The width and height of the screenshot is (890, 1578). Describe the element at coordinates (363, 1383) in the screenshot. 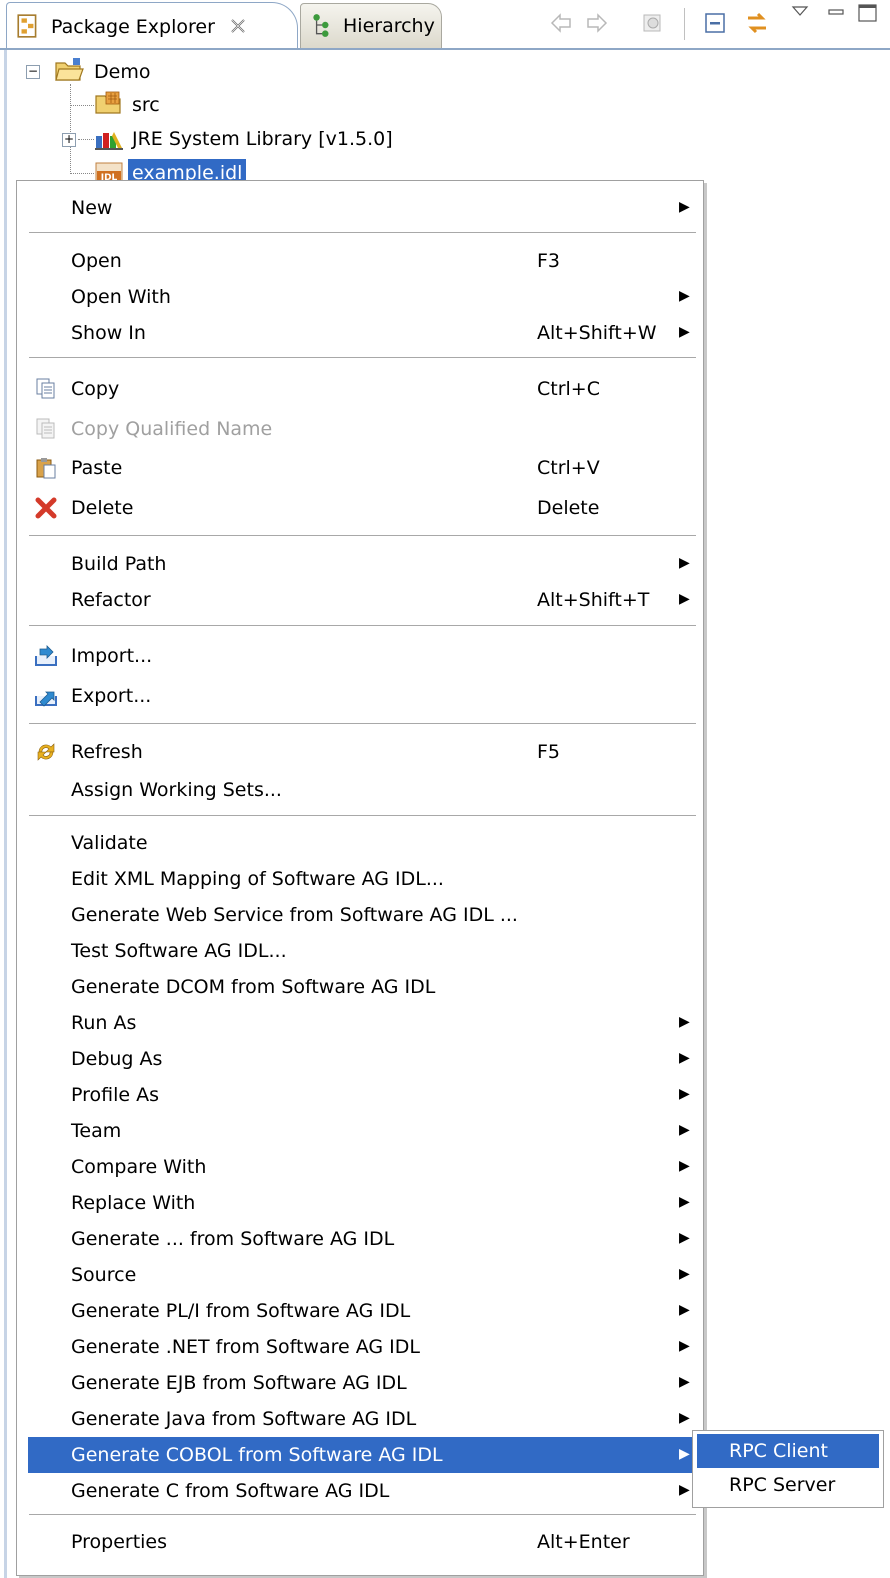

I see `menu-item-generate-ejb-from-software-ag-idl: Generate EJB from Software AG IDL ▶` at that location.